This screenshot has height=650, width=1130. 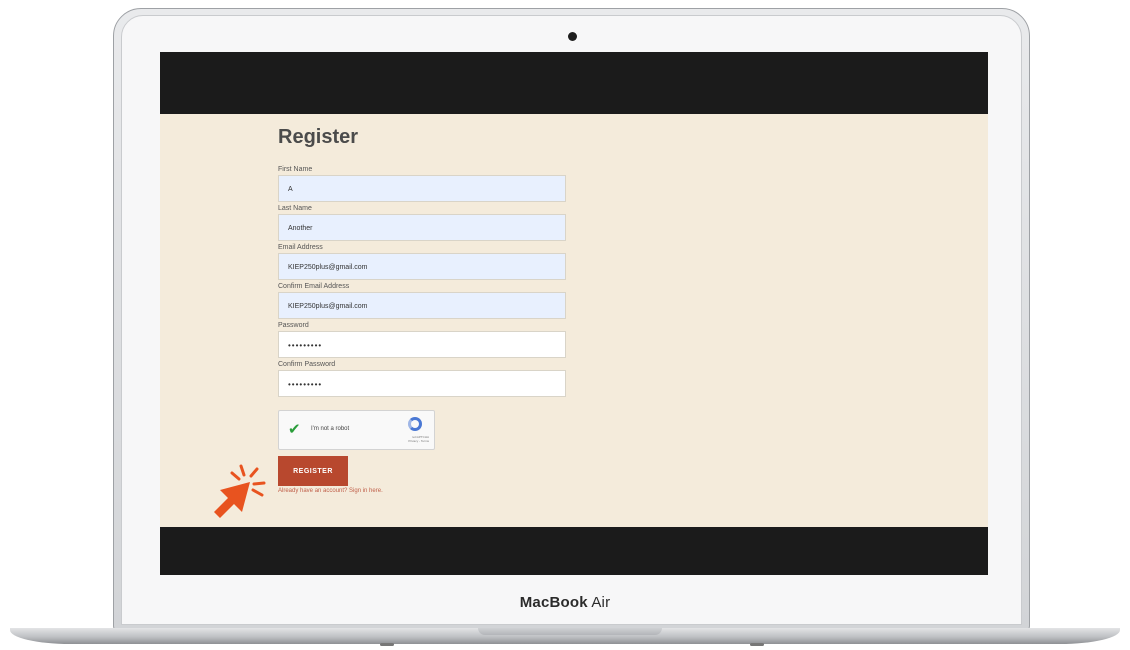 What do you see at coordinates (295, 208) in the screenshot?
I see `last-name-label: Last Name` at bounding box center [295, 208].